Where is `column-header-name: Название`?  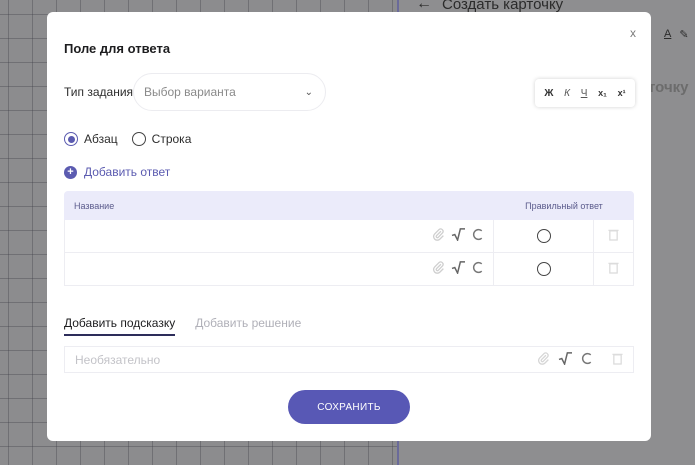
column-header-name: Название is located at coordinates (94, 205).